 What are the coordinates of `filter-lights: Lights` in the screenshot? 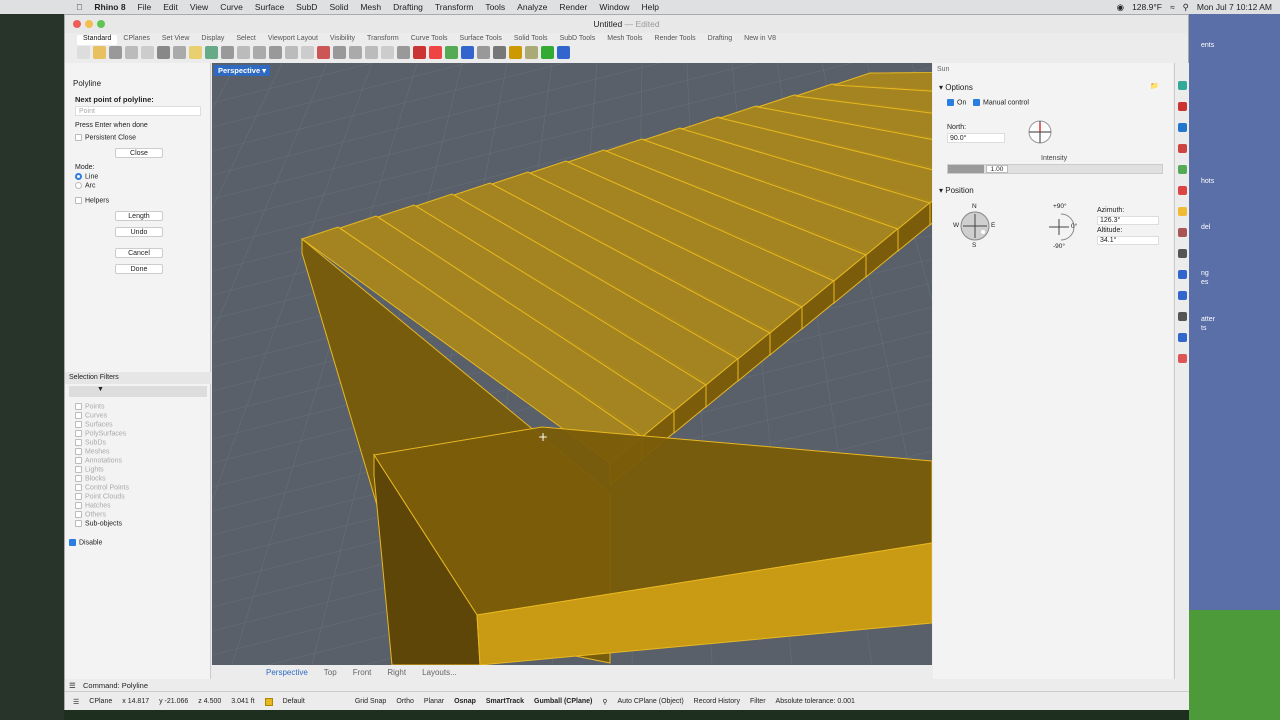 It's located at (89, 469).